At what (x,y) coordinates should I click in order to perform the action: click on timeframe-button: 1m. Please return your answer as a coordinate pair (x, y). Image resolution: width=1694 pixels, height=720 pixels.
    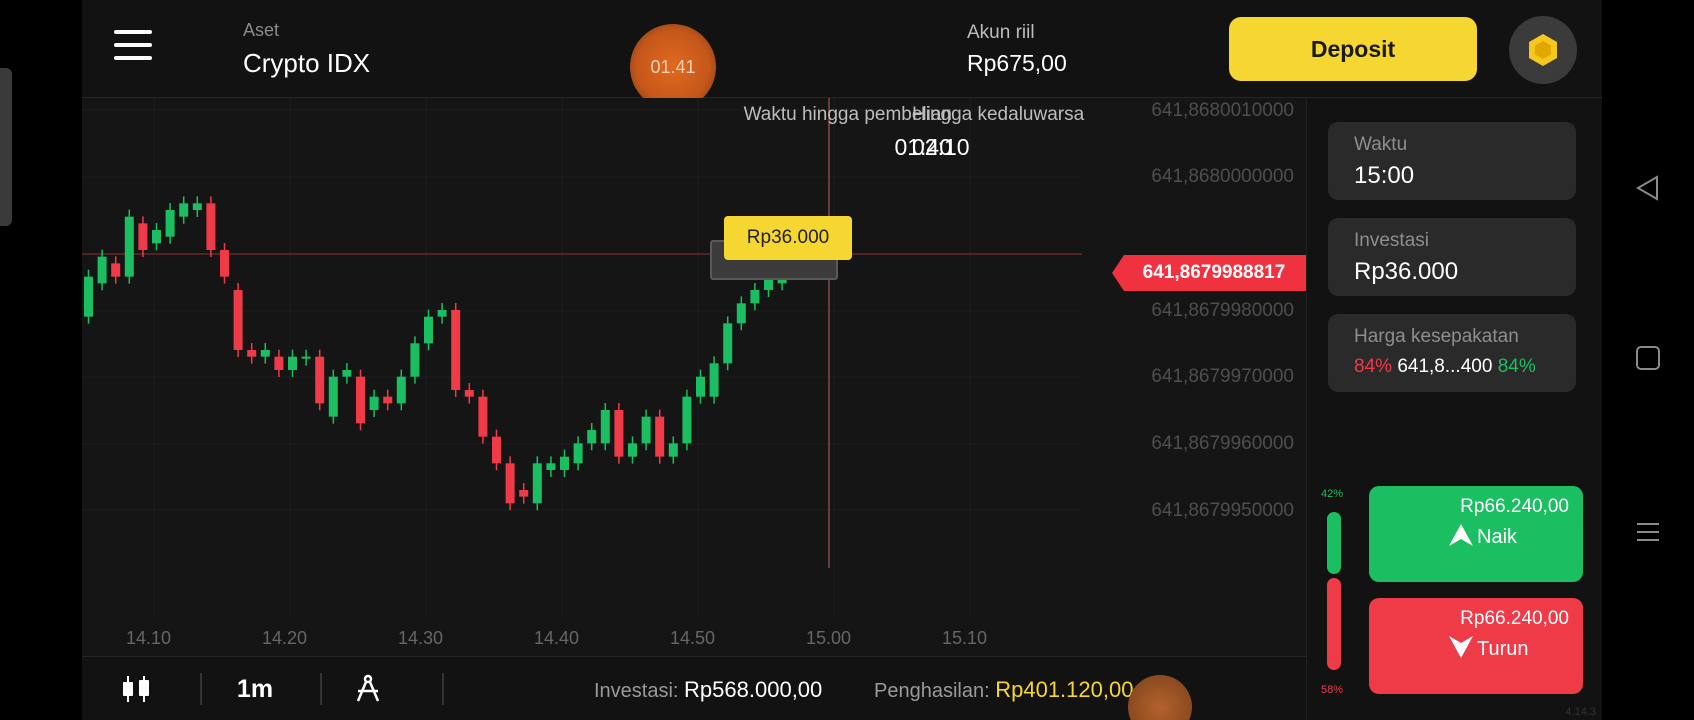
    Looking at the image, I should click on (255, 689).